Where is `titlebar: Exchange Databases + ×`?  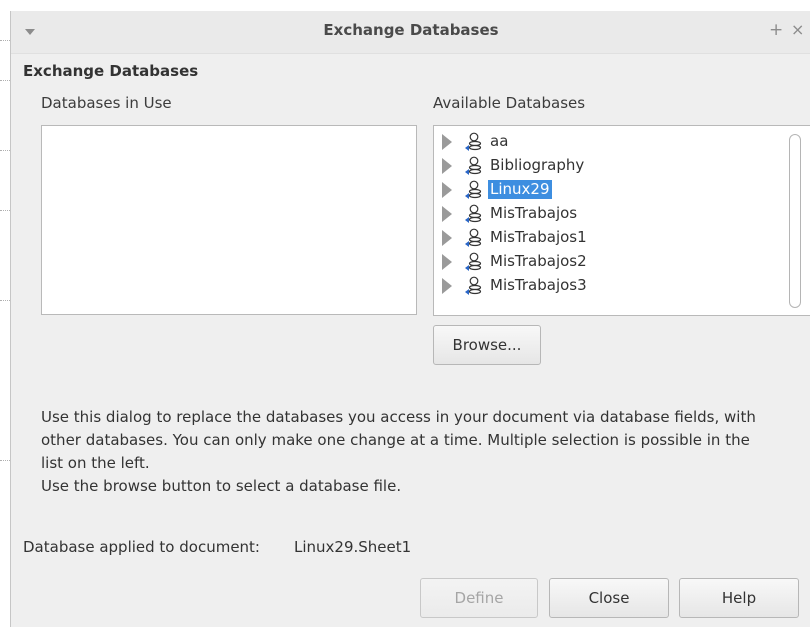 titlebar: Exchange Databases + × is located at coordinates (410, 32).